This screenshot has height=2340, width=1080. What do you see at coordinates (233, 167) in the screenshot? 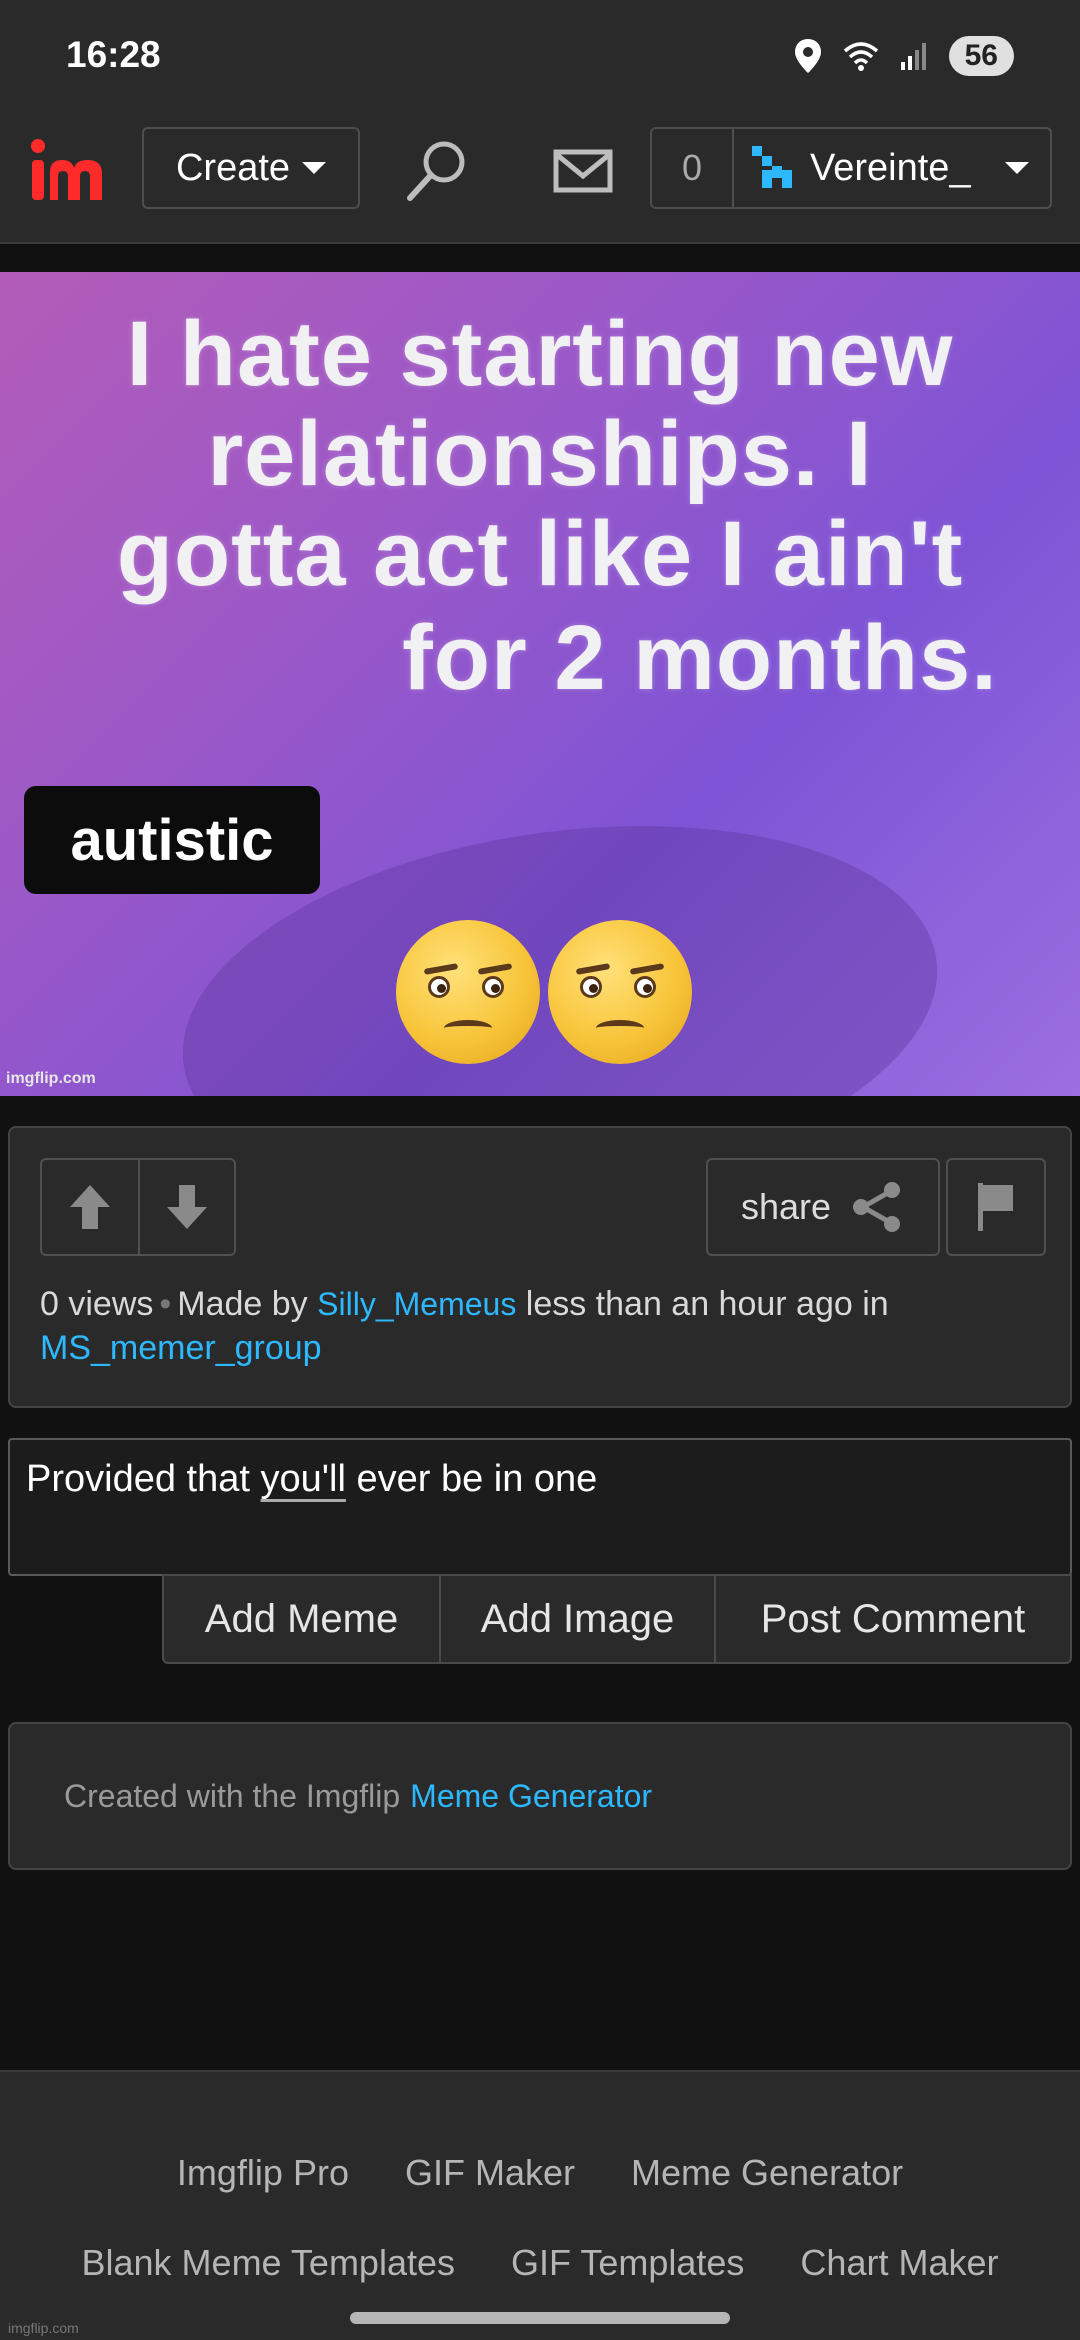
I see `create-label: Create` at bounding box center [233, 167].